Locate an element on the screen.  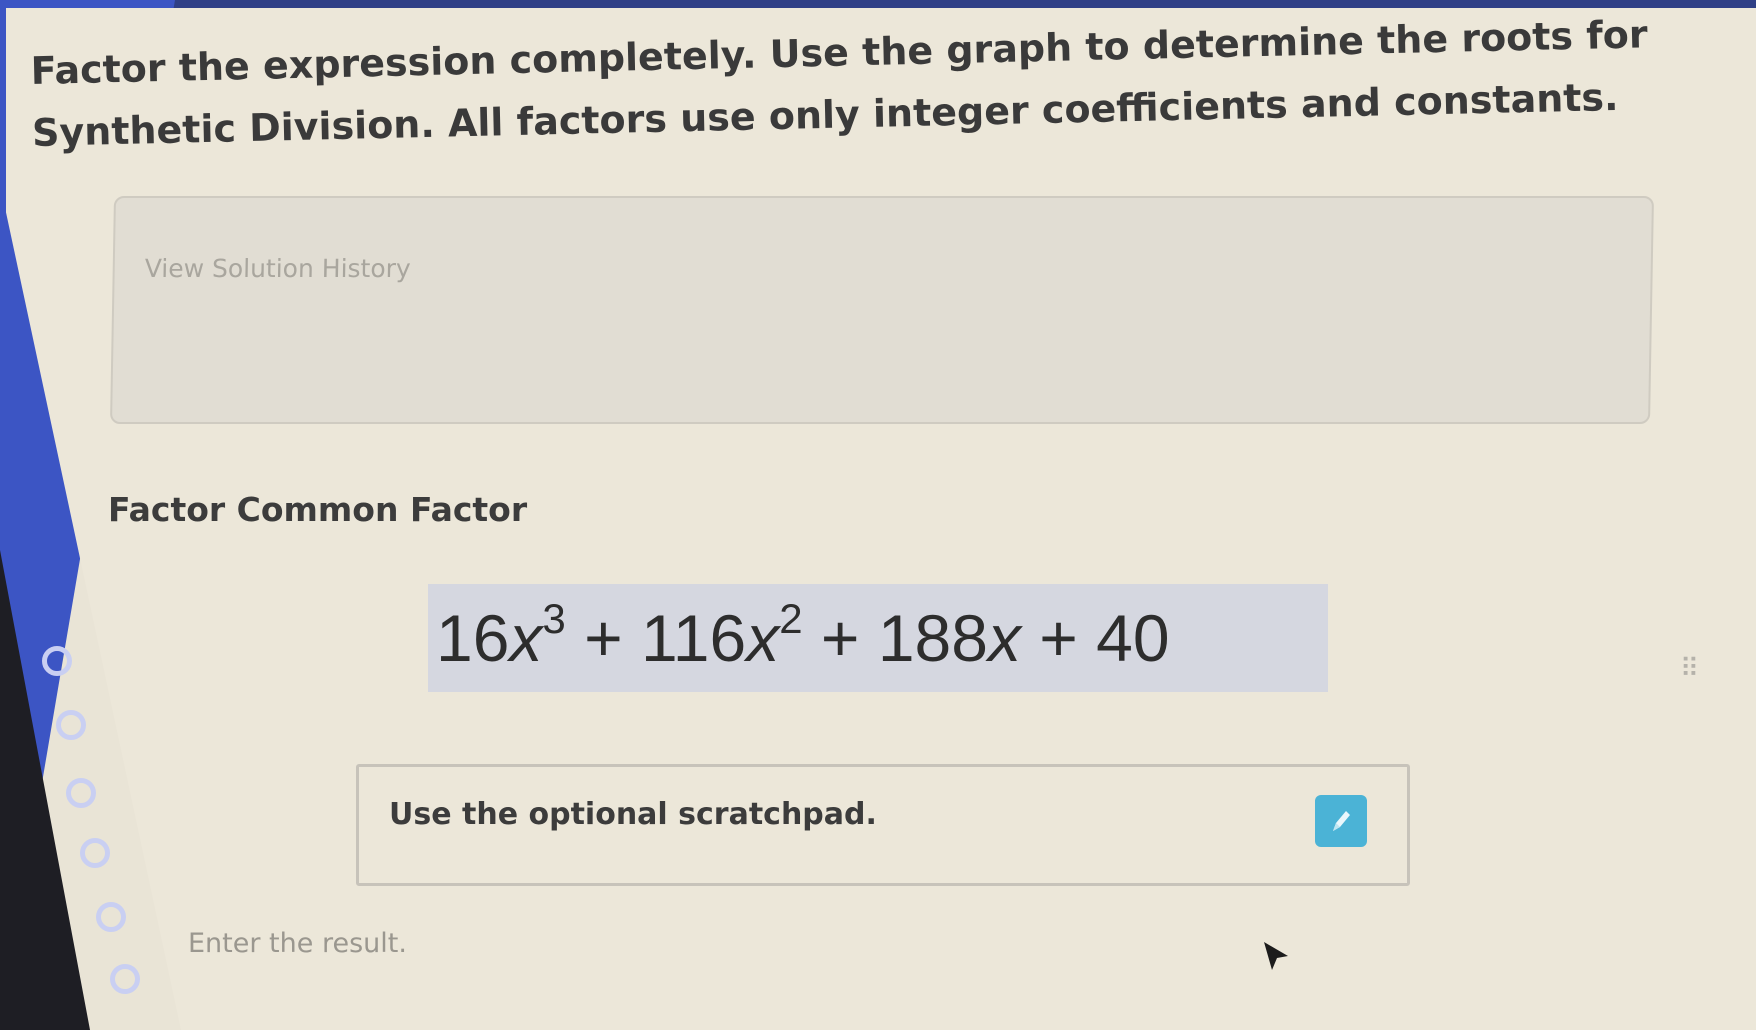
variable-3: x is located at coordinates (1004, 638).